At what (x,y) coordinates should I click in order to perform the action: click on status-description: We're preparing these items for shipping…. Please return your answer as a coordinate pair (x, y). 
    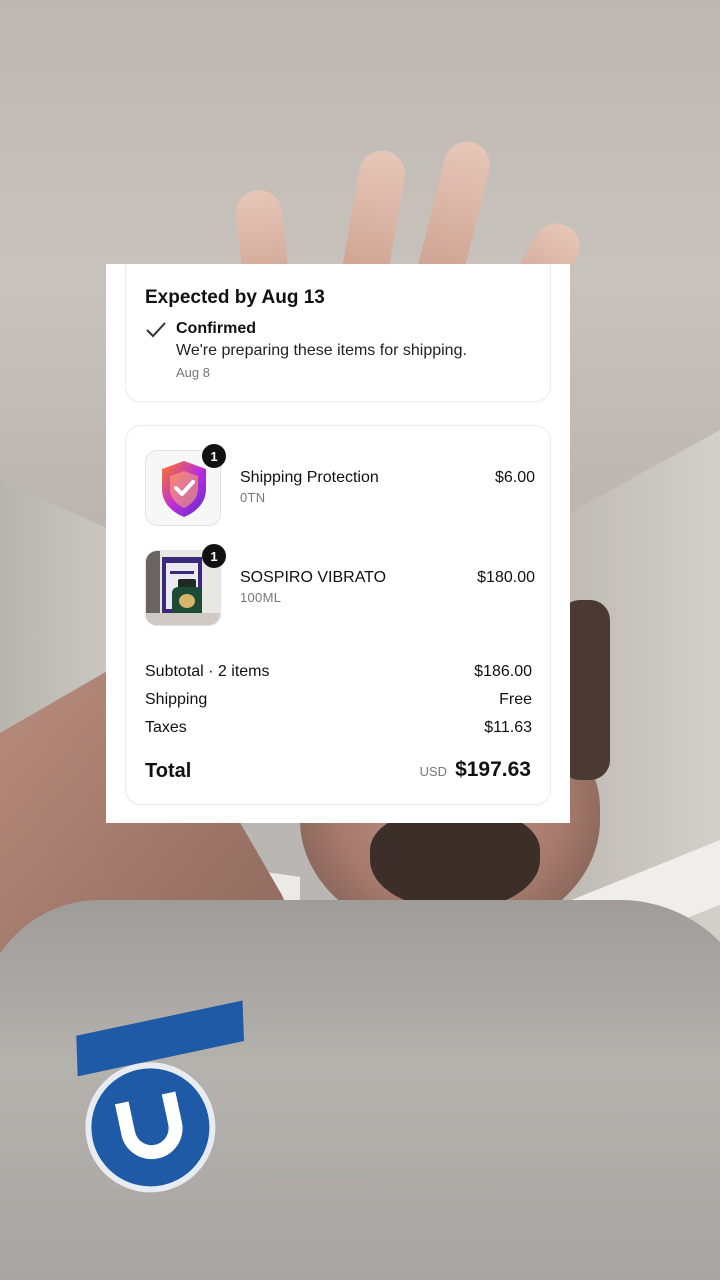
    Looking at the image, I should click on (321, 350).